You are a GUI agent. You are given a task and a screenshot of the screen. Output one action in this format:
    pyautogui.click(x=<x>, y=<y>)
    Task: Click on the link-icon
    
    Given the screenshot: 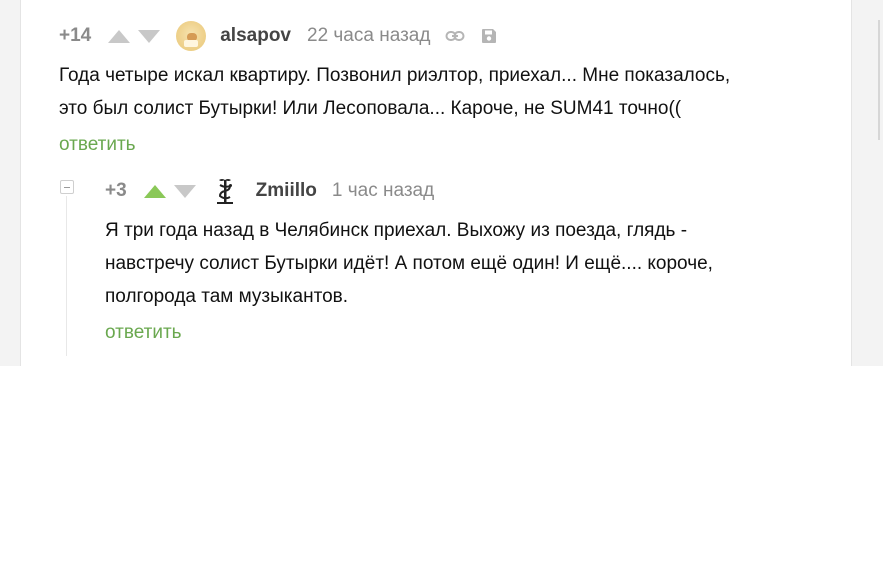 What is the action you would take?
    pyautogui.click(x=455, y=36)
    